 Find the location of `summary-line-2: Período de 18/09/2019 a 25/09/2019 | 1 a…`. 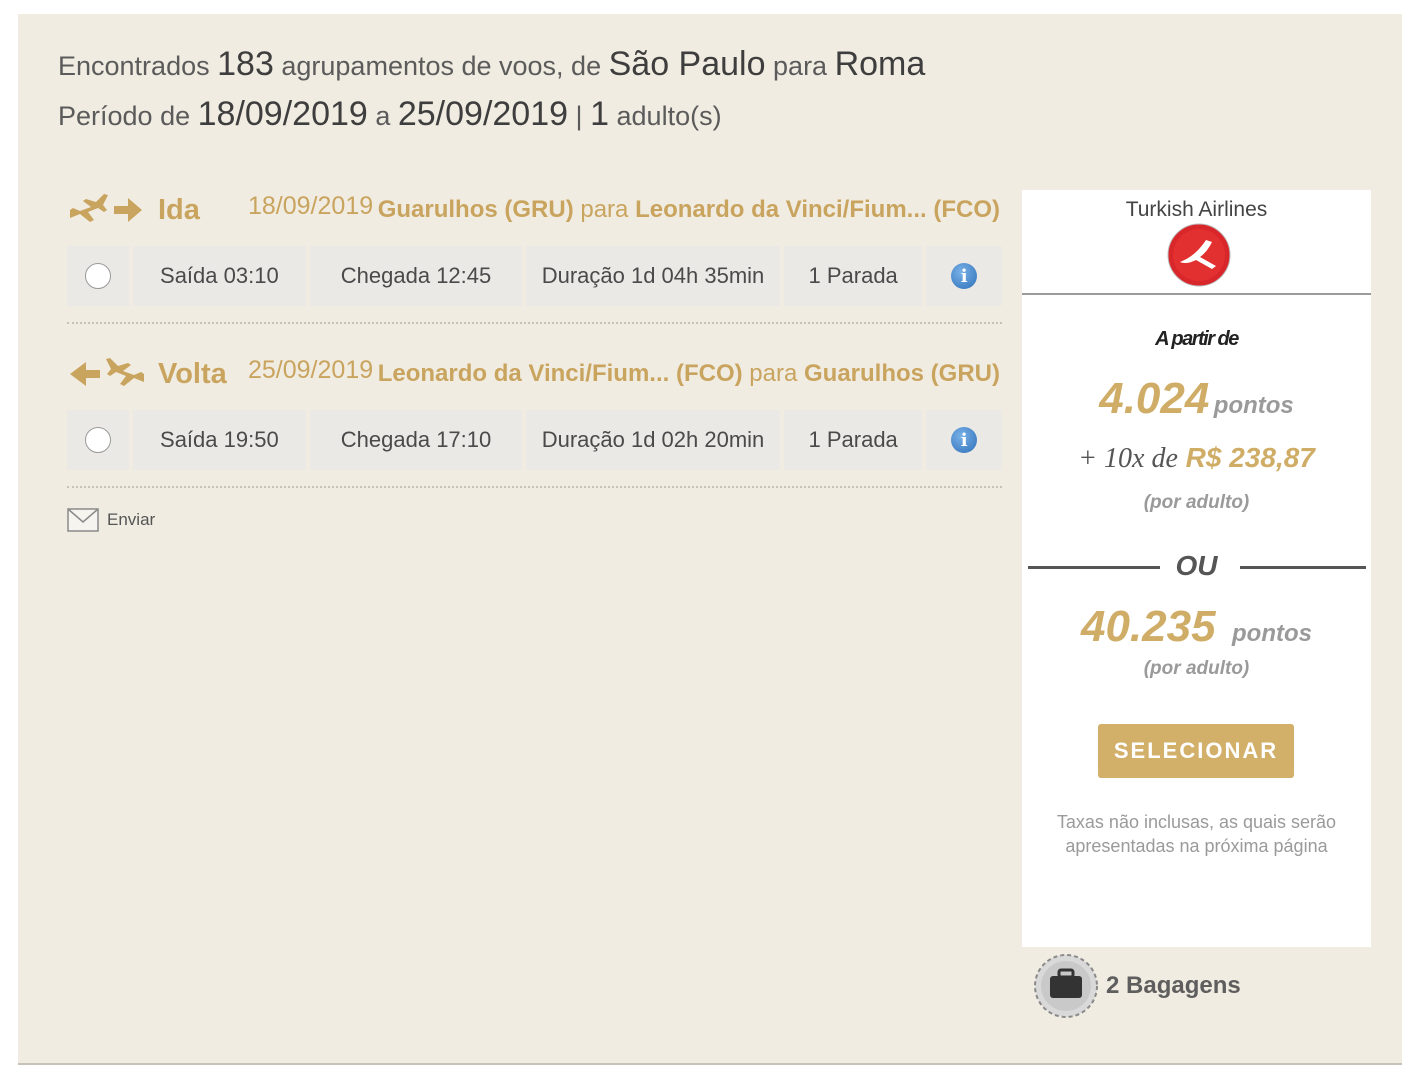

summary-line-2: Período de 18/09/2019 a 25/09/2019 | 1 a… is located at coordinates (390, 114).